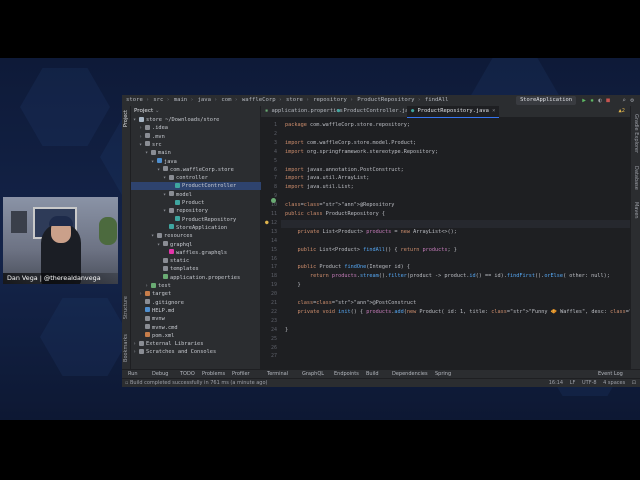 This screenshot has width=640, height=480. I want to click on tree-item-label: static, so click(180, 261).